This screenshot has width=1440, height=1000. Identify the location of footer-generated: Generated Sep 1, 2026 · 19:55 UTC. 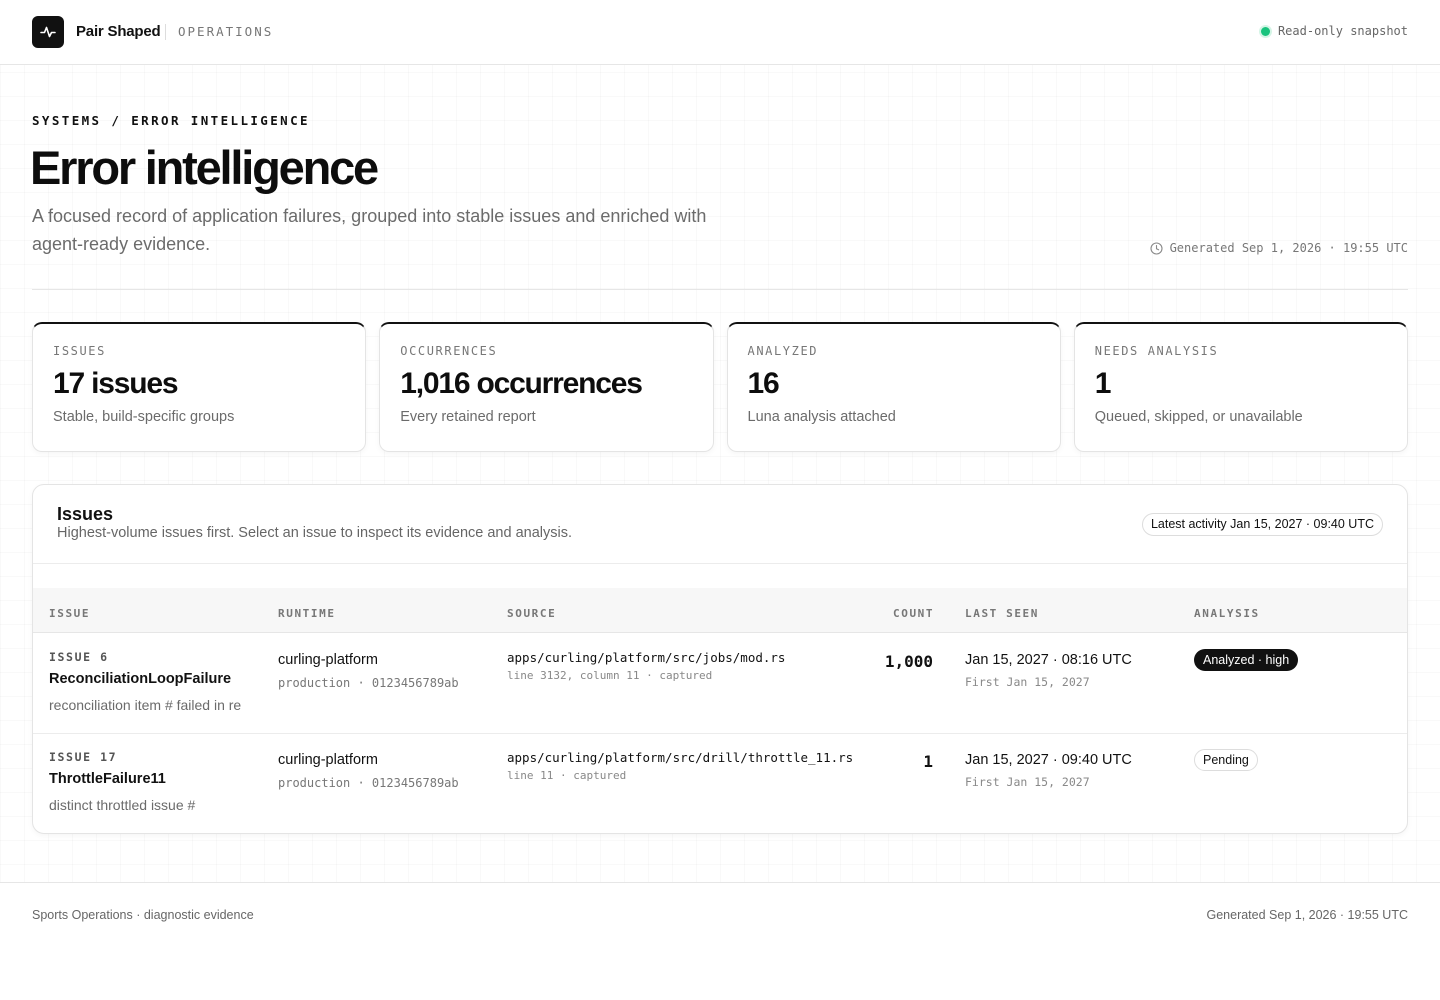
(1307, 915).